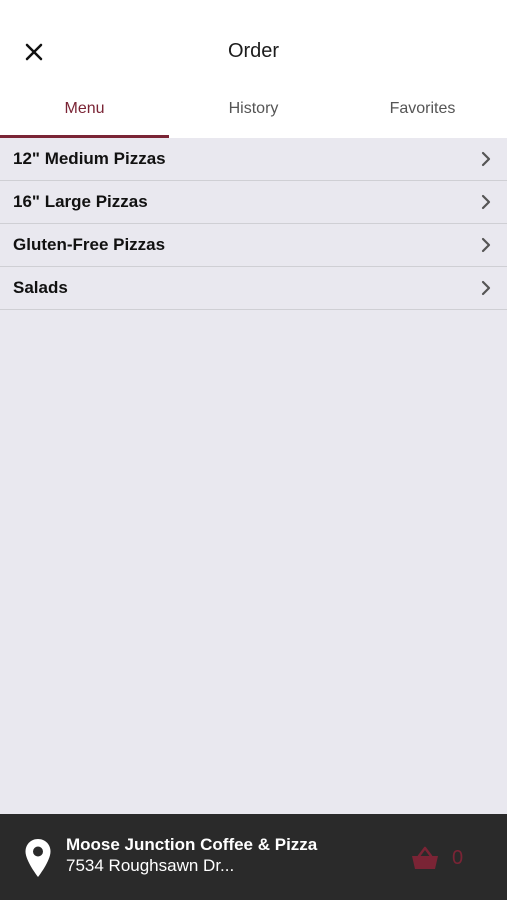  Describe the element at coordinates (253, 51) in the screenshot. I see `page-title: Order` at that location.